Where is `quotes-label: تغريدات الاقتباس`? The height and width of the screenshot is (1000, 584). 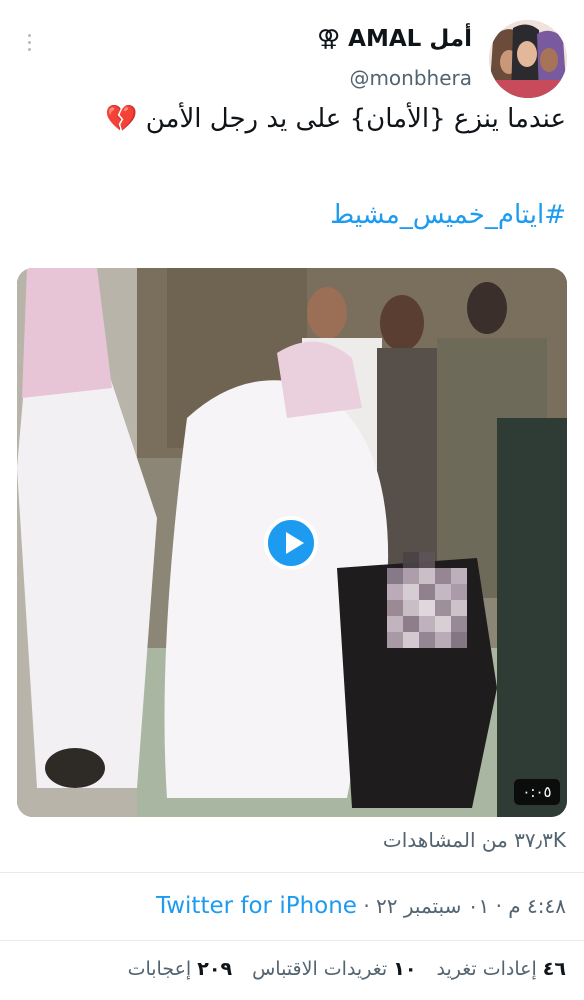
quotes-label: تغريدات الاقتباس is located at coordinates (320, 969).